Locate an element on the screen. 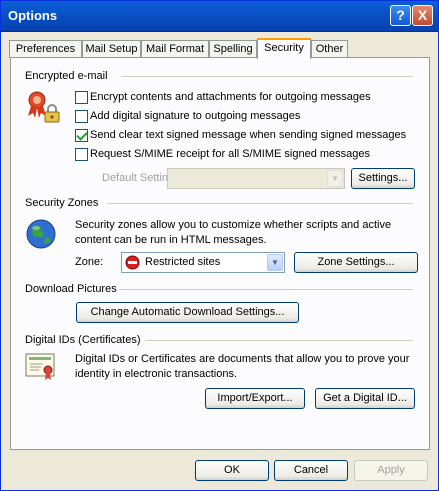 The image size is (439, 491). tab-mail-setup: Mail Setup is located at coordinates (111, 49).